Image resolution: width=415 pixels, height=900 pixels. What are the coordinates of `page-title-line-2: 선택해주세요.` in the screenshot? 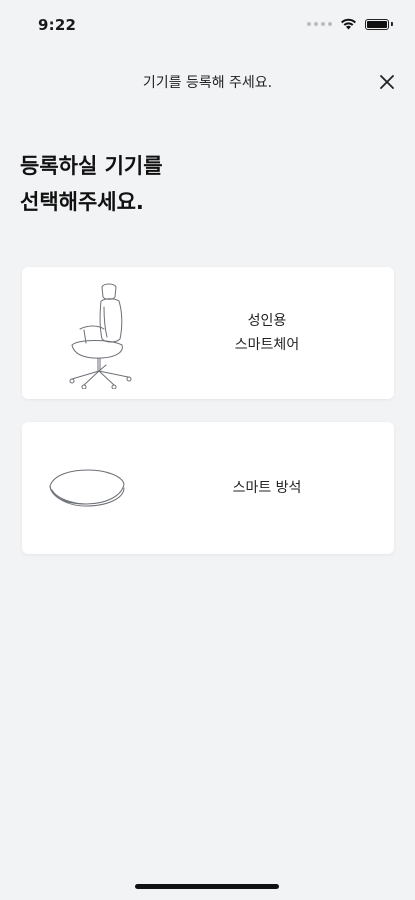 It's located at (82, 202).